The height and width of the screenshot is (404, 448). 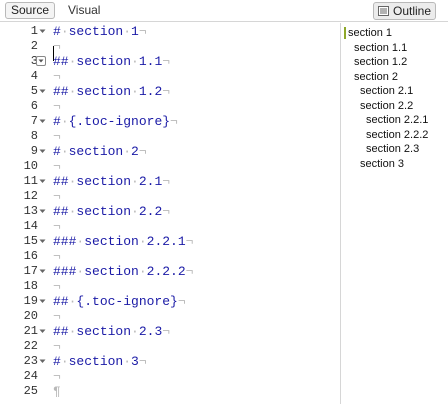 What do you see at coordinates (404, 11) in the screenshot?
I see `outline-toggle-button: Outline` at bounding box center [404, 11].